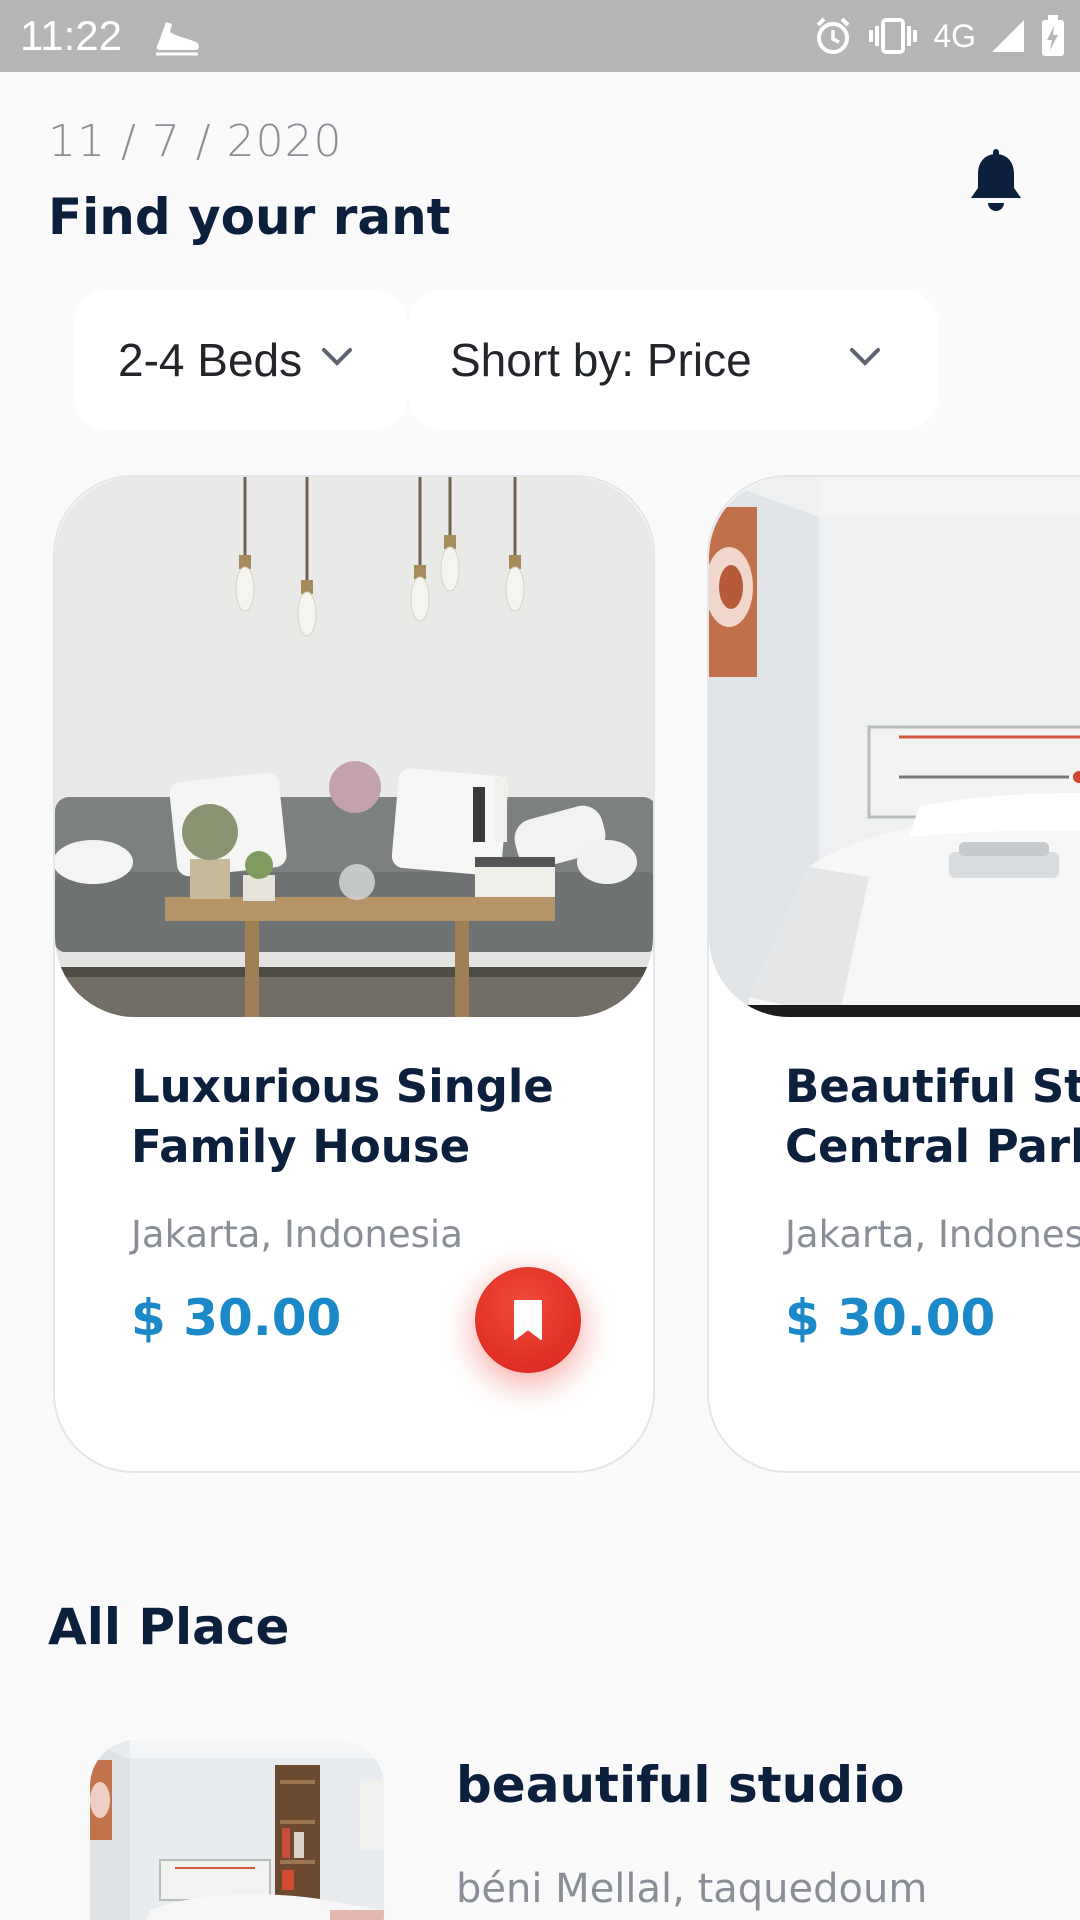  I want to click on beds-filter-dropdown: 2-4 Beds, so click(241, 360).